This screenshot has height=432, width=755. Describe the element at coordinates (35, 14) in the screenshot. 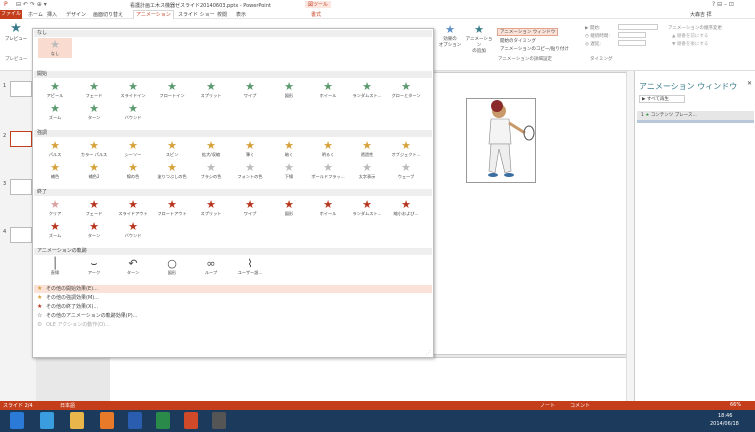

I see `tab-home: ホーム` at that location.